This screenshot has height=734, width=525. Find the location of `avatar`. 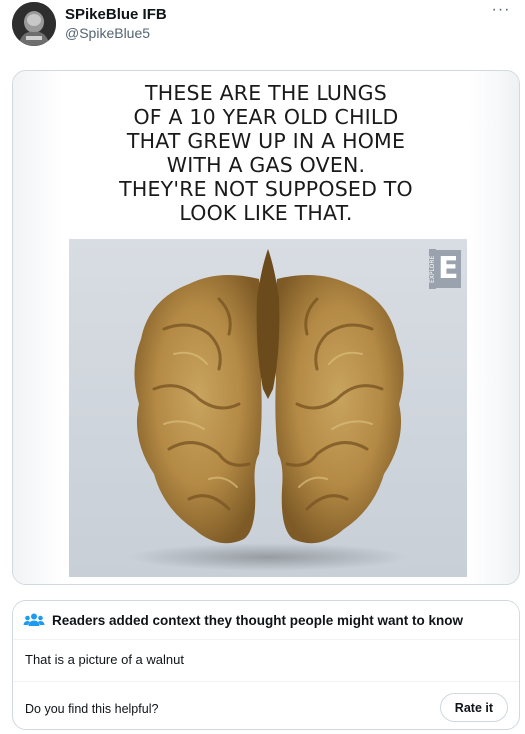

avatar is located at coordinates (34, 24).